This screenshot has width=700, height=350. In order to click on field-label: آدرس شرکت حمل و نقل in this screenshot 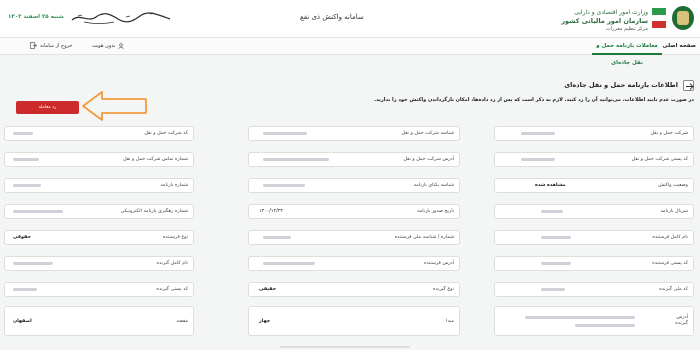, I will do `click(428, 159)`.